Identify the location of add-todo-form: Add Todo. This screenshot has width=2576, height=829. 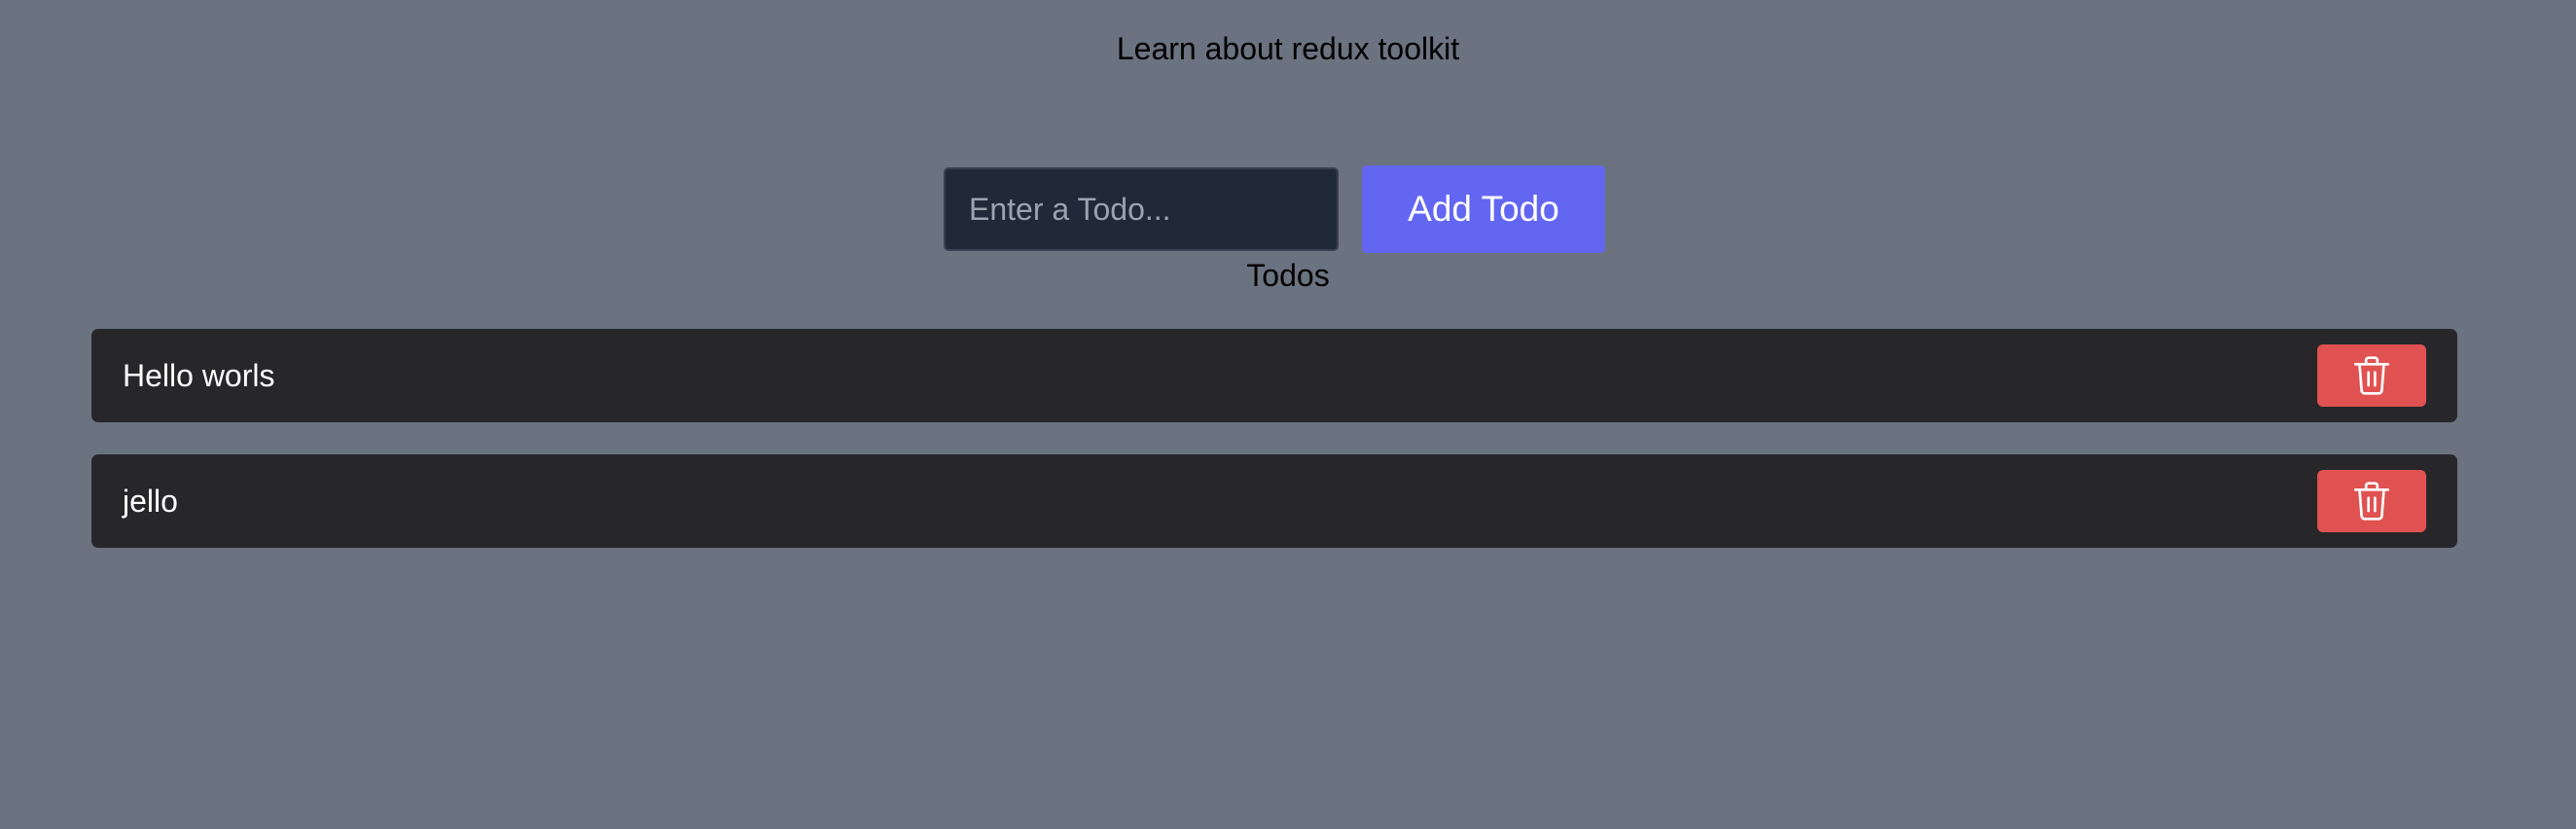
(1274, 209).